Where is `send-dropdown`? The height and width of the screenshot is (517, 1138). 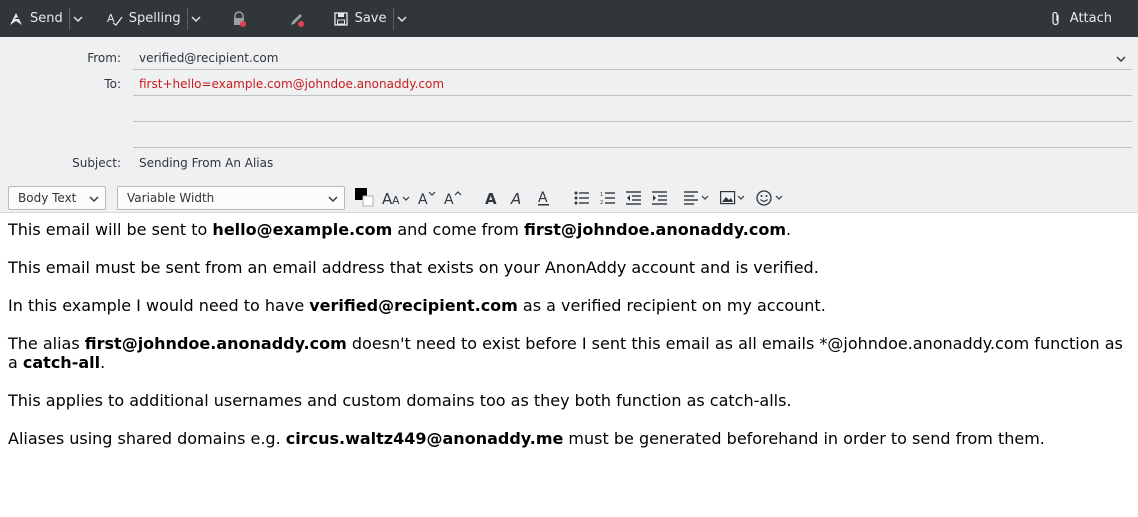
send-dropdown is located at coordinates (77, 18).